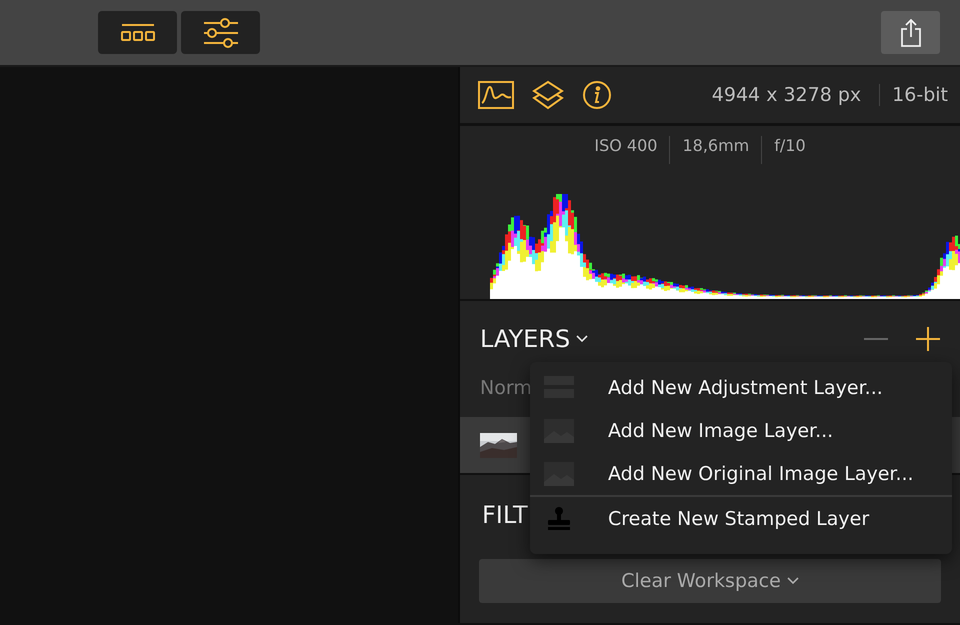 This screenshot has height=625, width=960. What do you see at coordinates (715, 150) in the screenshot?
I see `exif-value: 18,6mm` at bounding box center [715, 150].